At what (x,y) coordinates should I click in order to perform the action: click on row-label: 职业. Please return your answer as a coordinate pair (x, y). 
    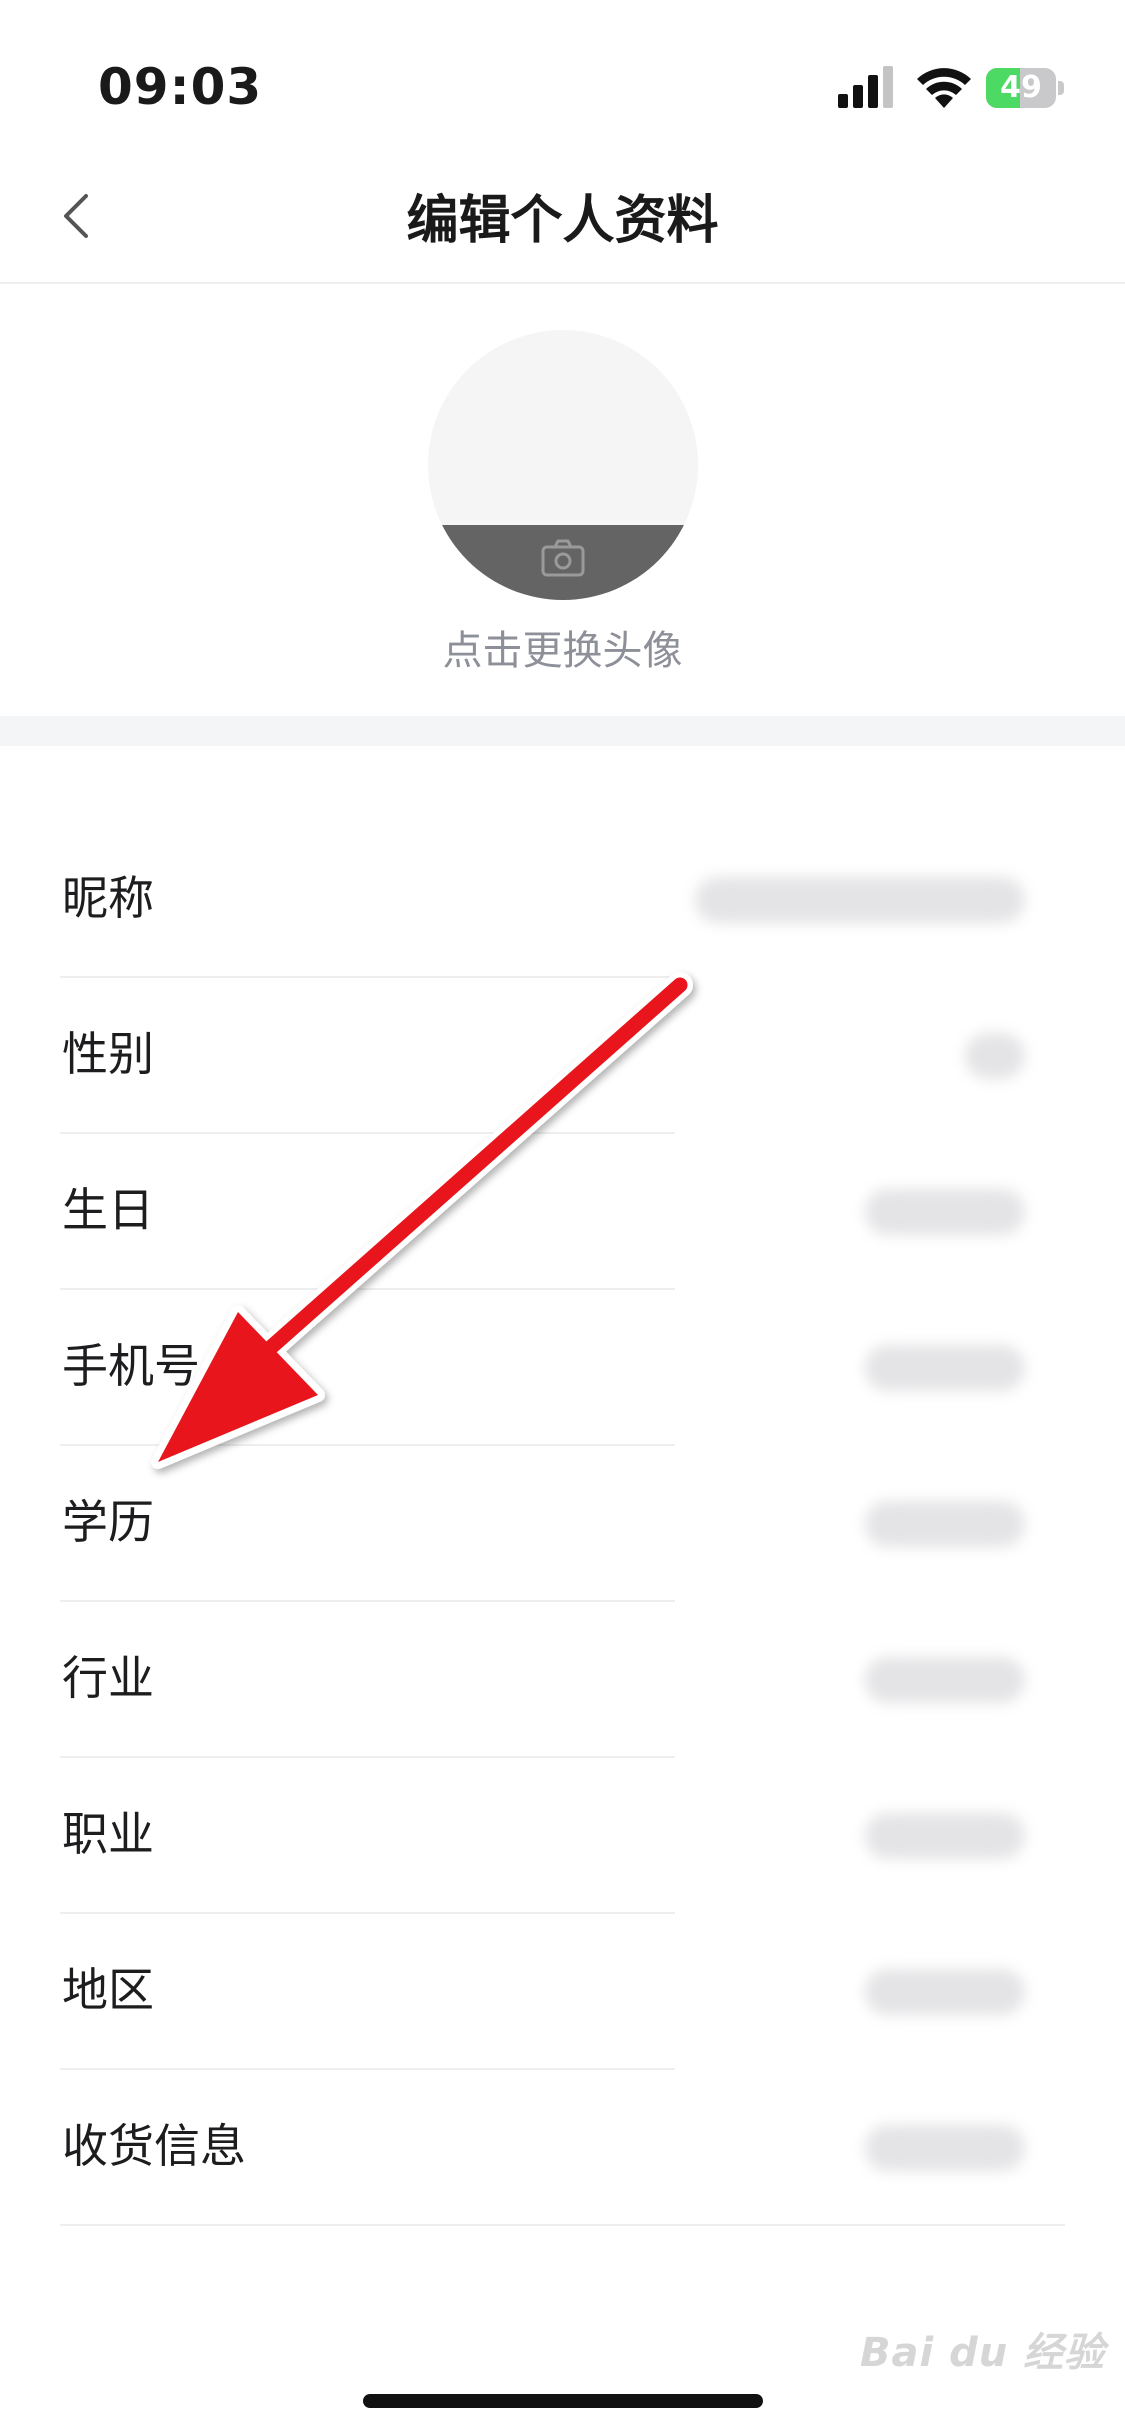
    Looking at the image, I should click on (108, 1834).